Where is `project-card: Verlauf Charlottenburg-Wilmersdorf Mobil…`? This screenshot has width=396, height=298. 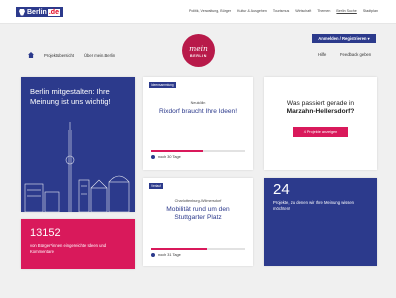
project-card: Verlauf Charlottenburg-Wilmersdorf Mobil… is located at coordinates (198, 222).